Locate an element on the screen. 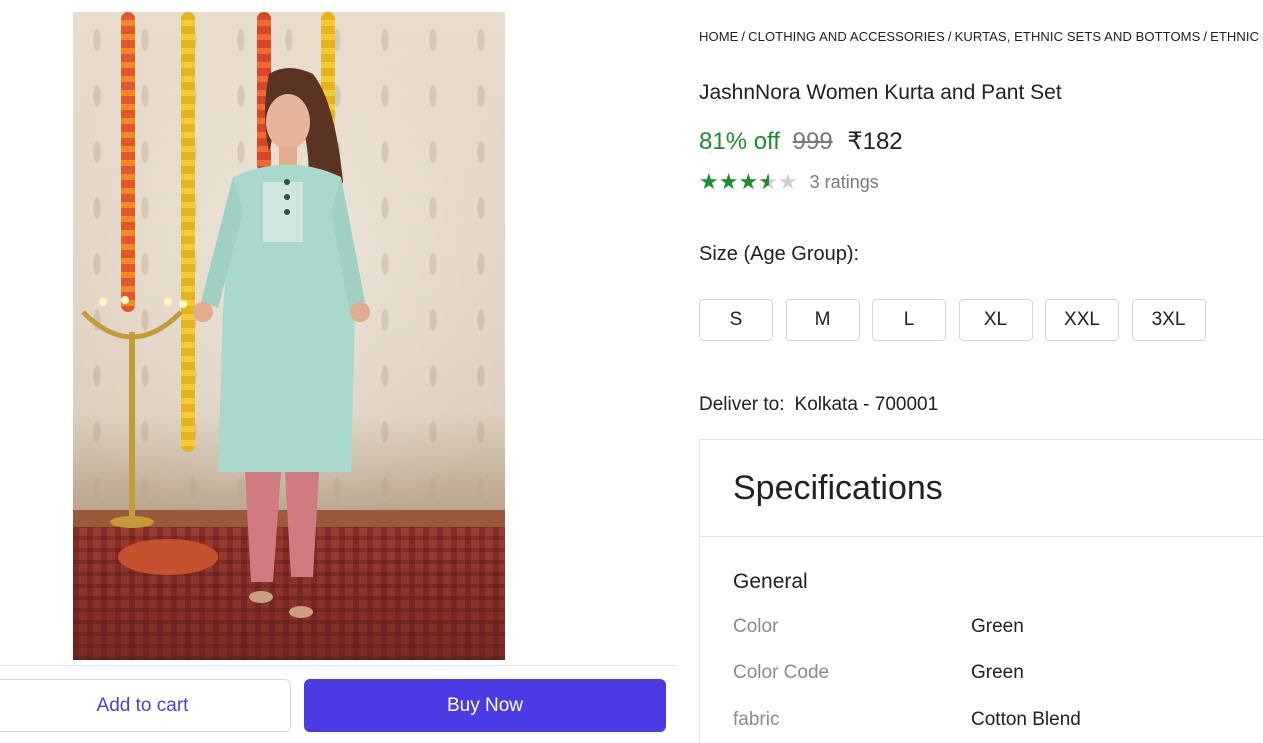 The width and height of the screenshot is (1263, 743). breadcrumb-clothing: CLOTHING AND ACCESSORIES is located at coordinates (846, 36).